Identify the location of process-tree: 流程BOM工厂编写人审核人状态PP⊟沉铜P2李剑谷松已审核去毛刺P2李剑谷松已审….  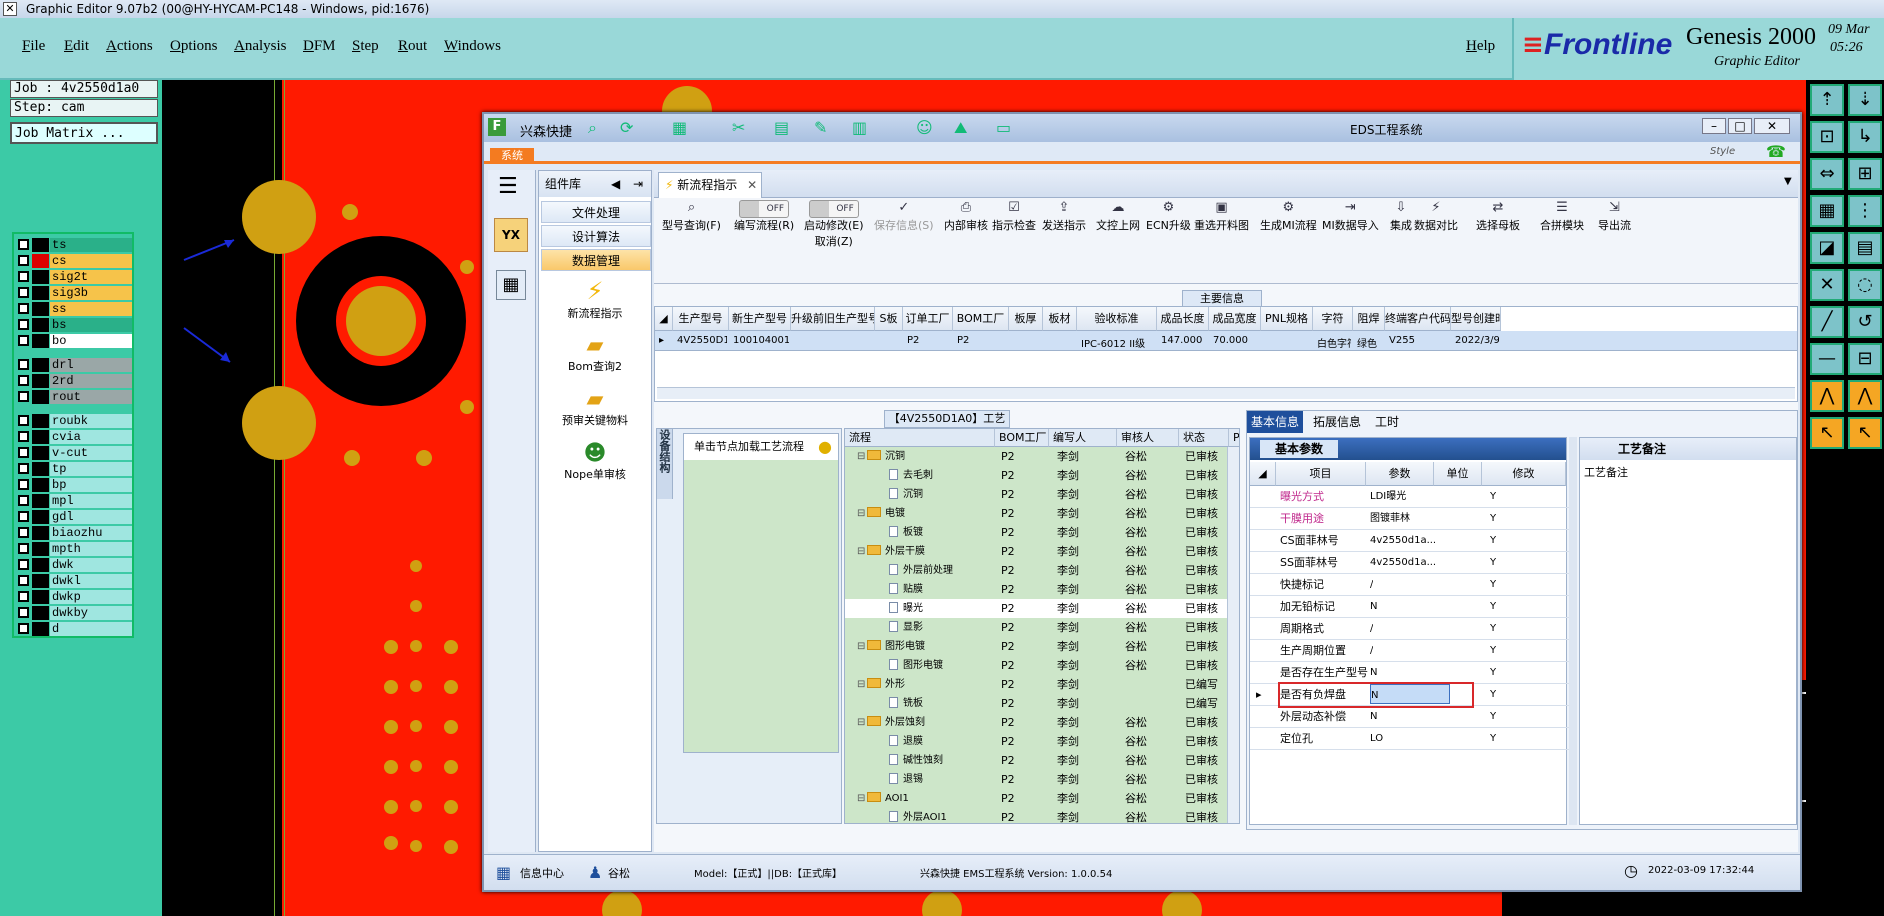
(1042, 626).